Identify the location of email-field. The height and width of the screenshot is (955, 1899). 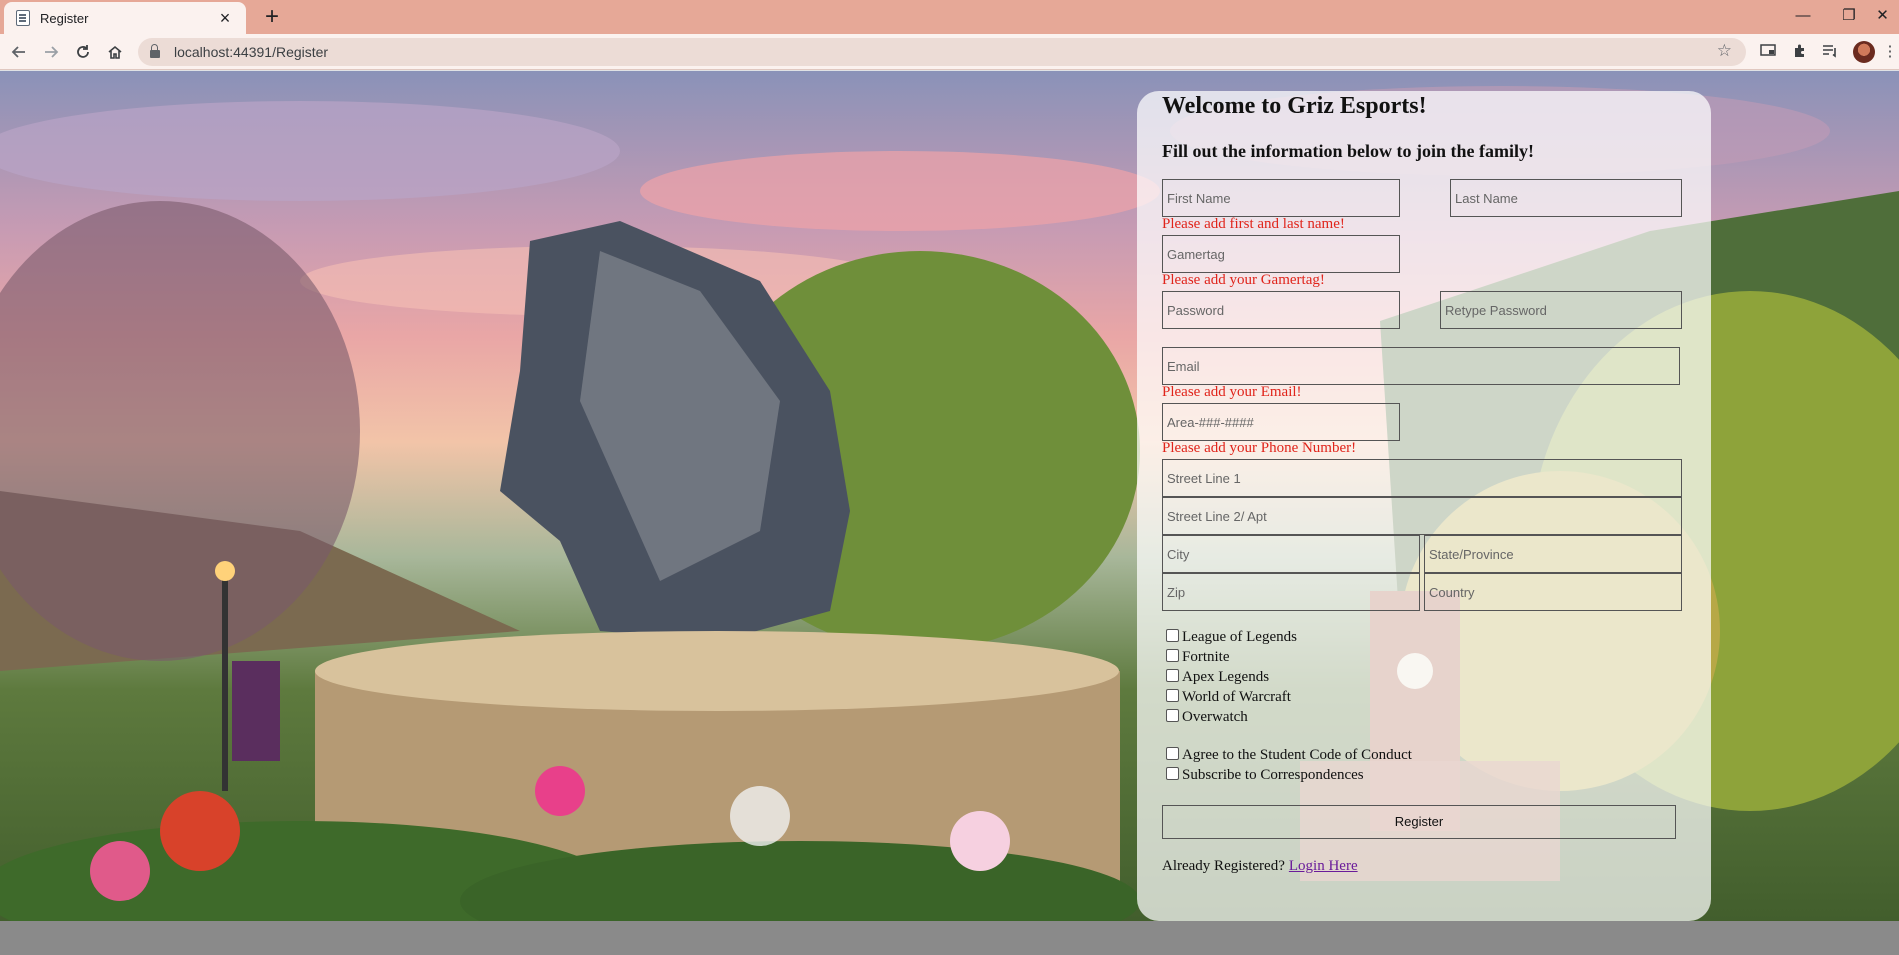
(1421, 366).